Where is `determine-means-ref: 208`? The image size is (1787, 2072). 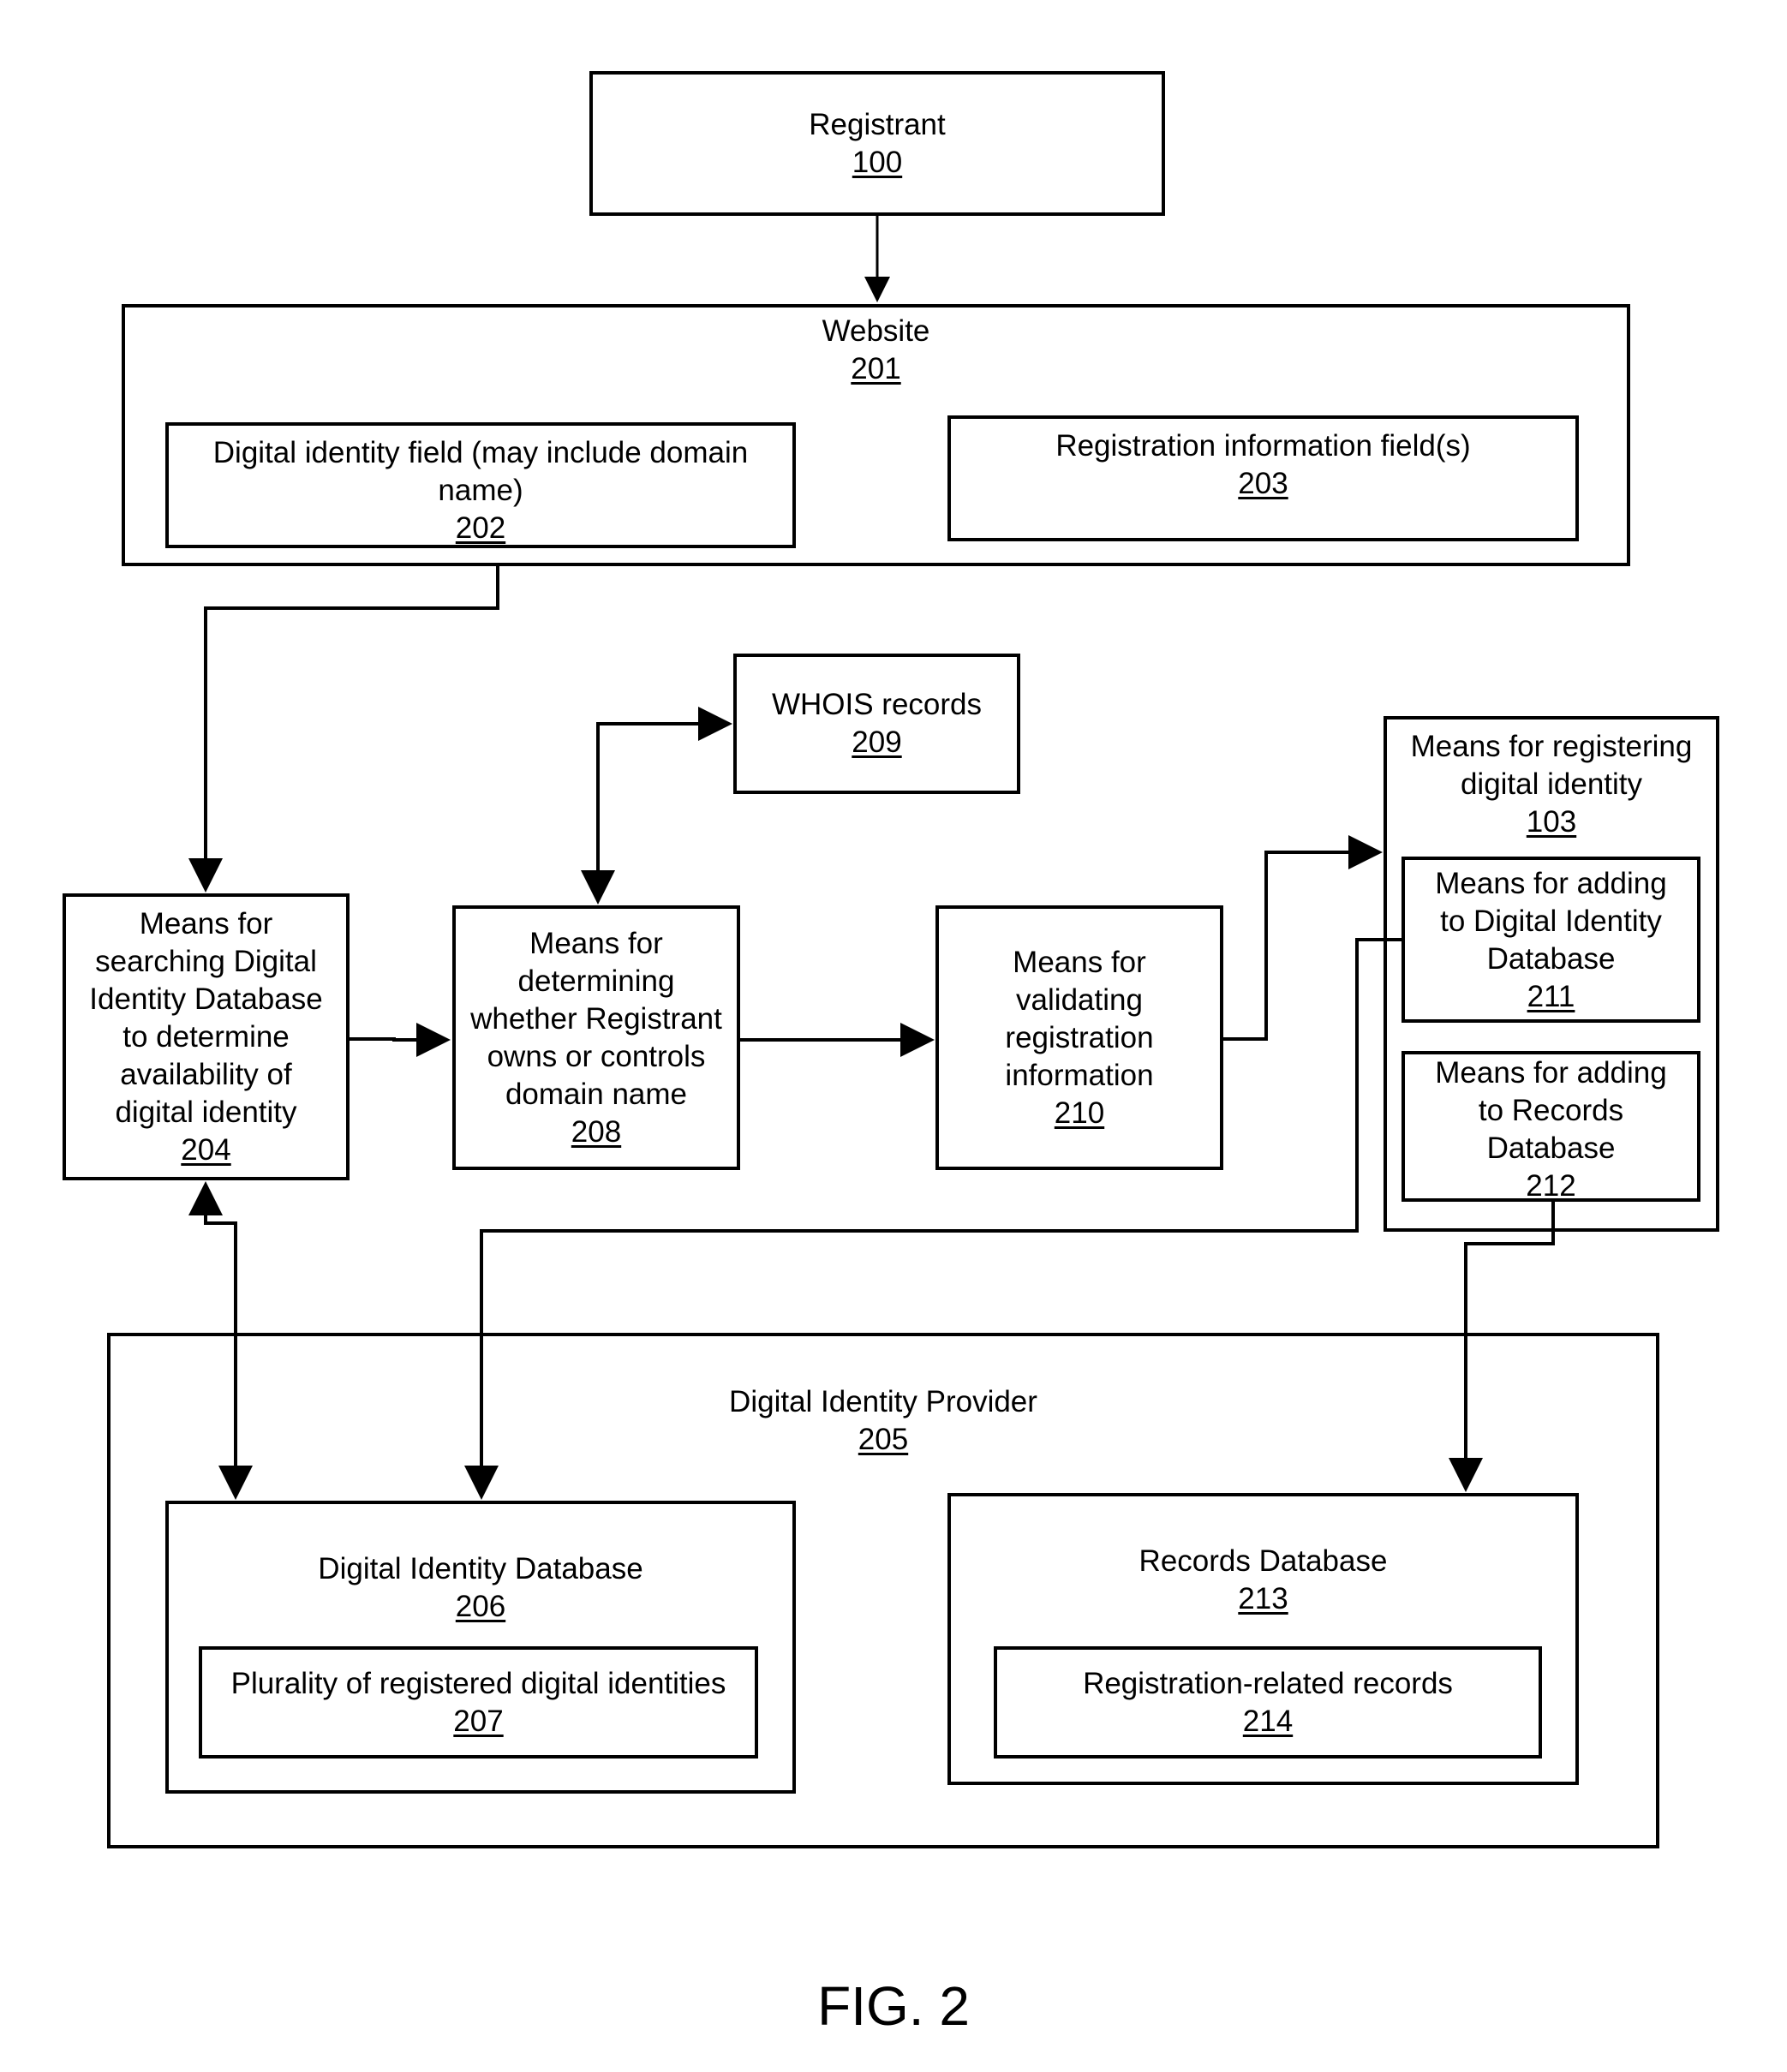 determine-means-ref: 208 is located at coordinates (596, 1131).